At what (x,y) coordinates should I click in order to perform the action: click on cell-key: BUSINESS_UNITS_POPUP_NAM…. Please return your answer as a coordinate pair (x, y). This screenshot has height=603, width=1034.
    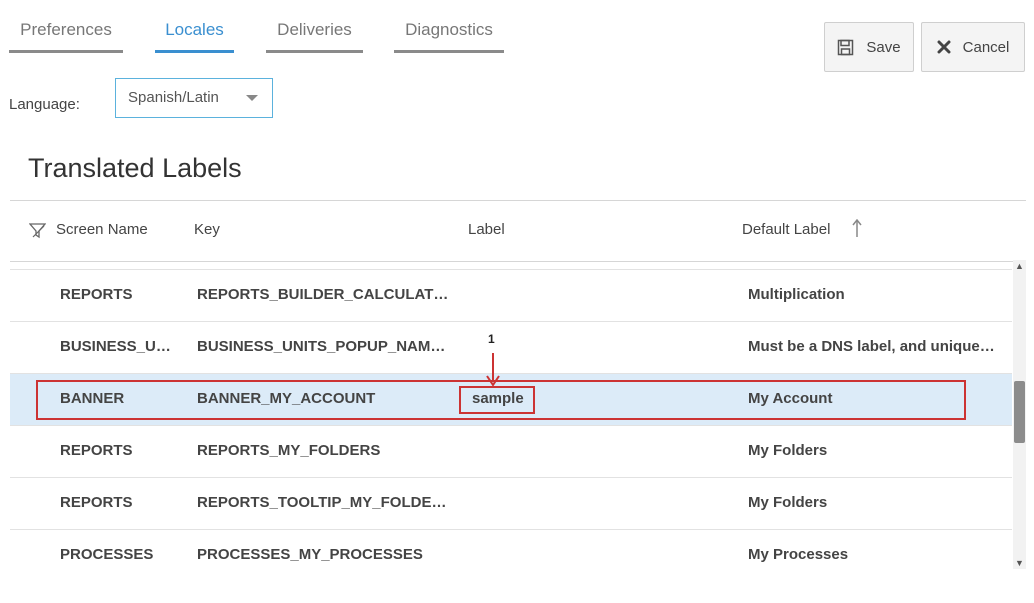
    Looking at the image, I should click on (321, 346).